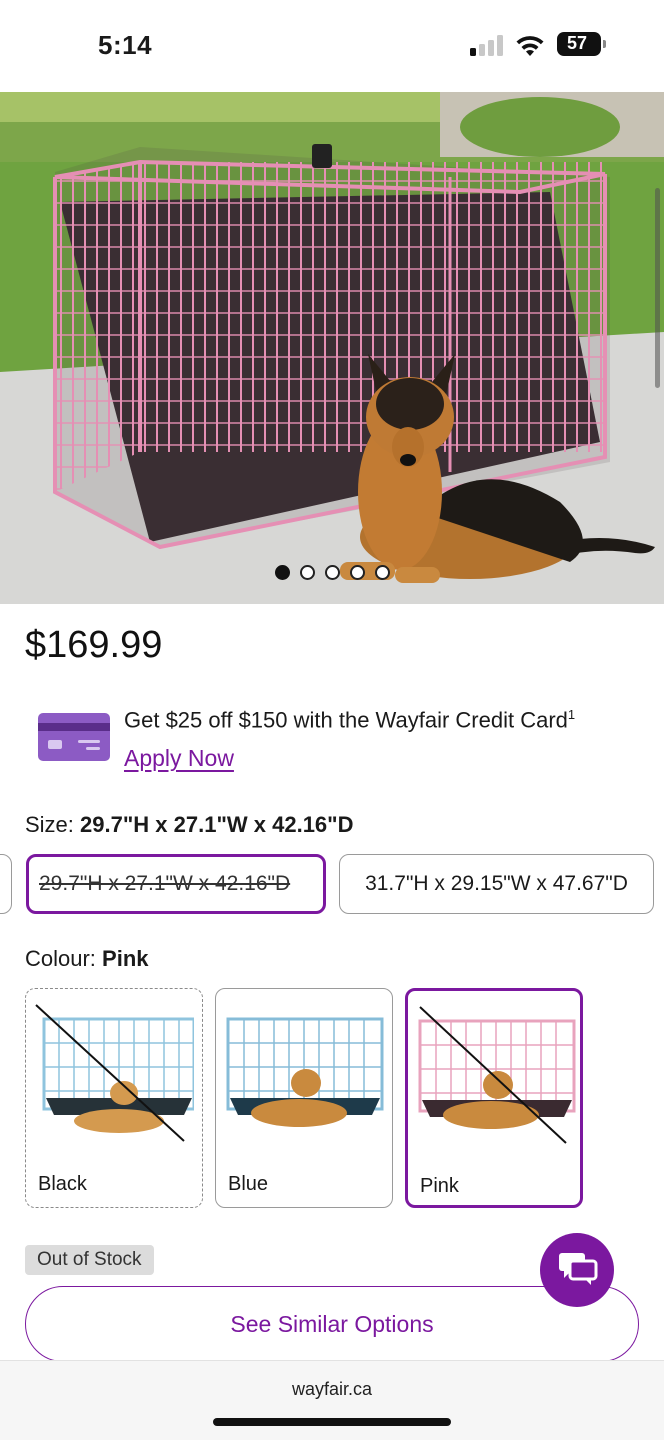 The width and height of the screenshot is (664, 1440). Describe the element at coordinates (657, 288) in the screenshot. I see `image-scrollbar` at that location.